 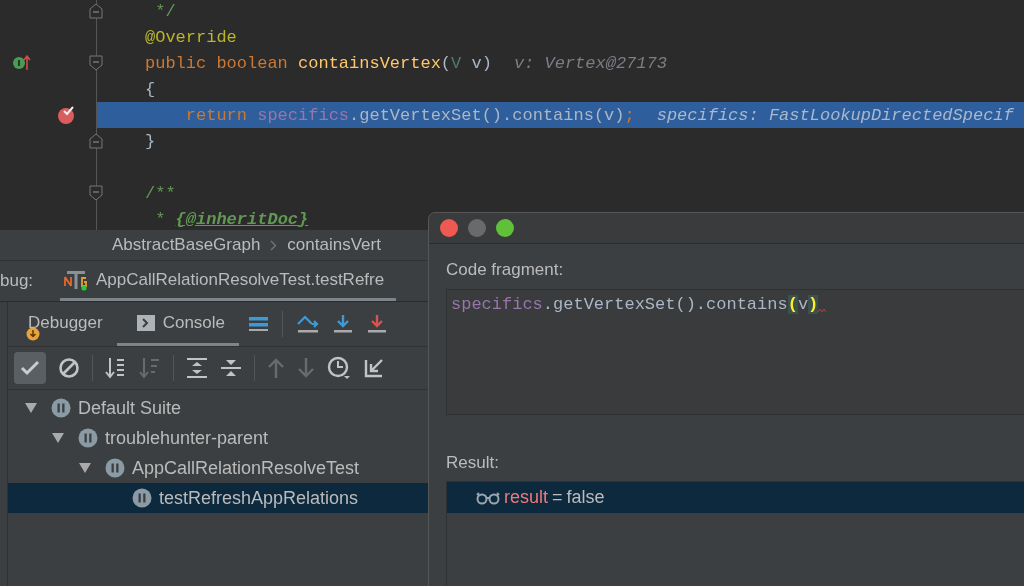 I want to click on result-value: false, so click(x=585, y=497).